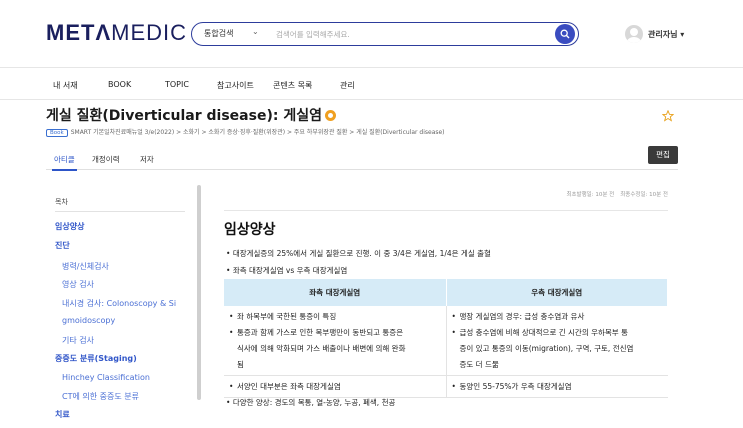 The image size is (743, 428). Describe the element at coordinates (78, 284) in the screenshot. I see `toc-item: 영상 검사` at that location.